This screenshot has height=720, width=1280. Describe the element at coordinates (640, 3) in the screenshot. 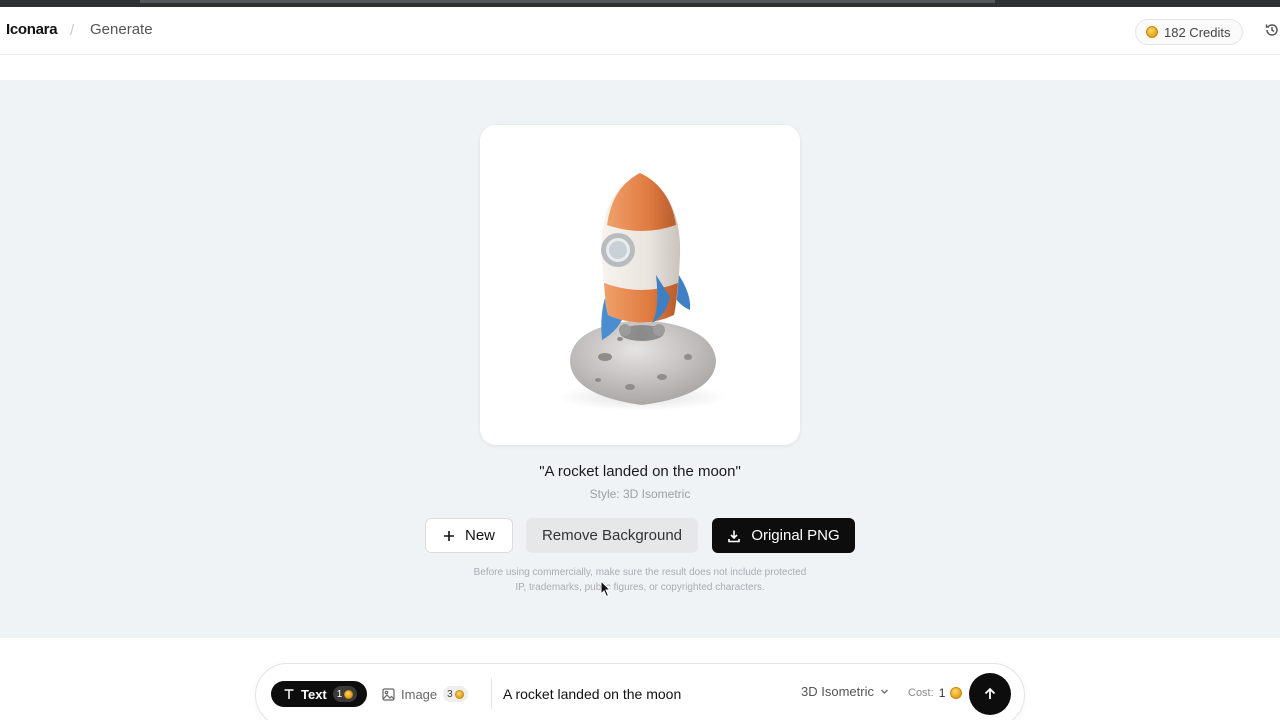

I see `browser-top-strip` at that location.